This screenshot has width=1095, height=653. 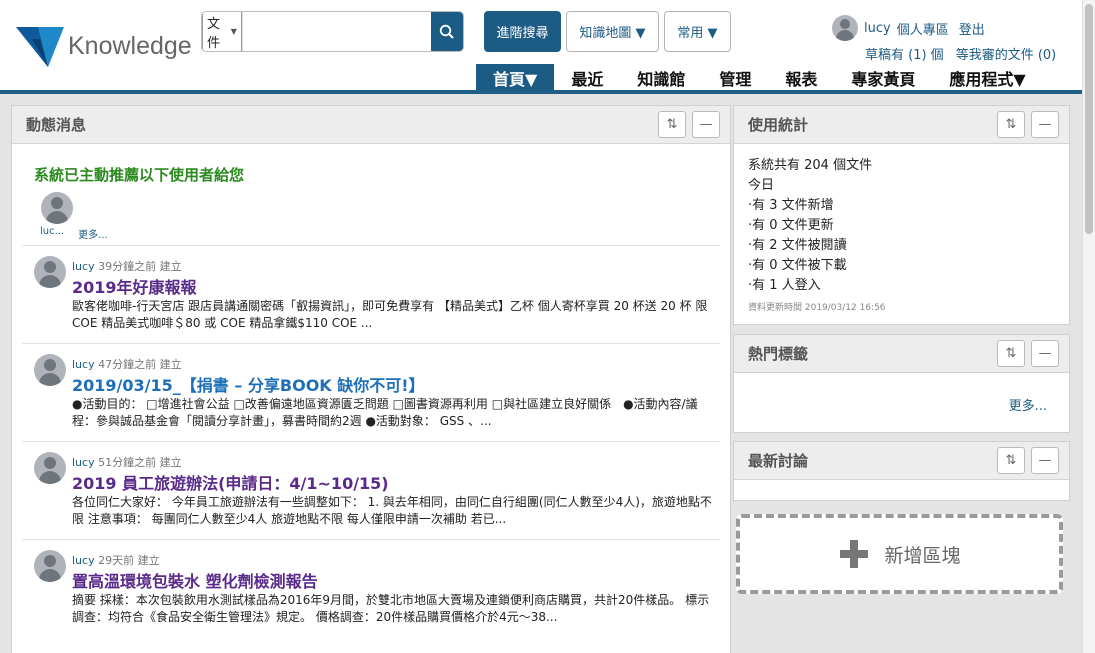 I want to click on stats-line: ·有 1 人登入, so click(x=784, y=285).